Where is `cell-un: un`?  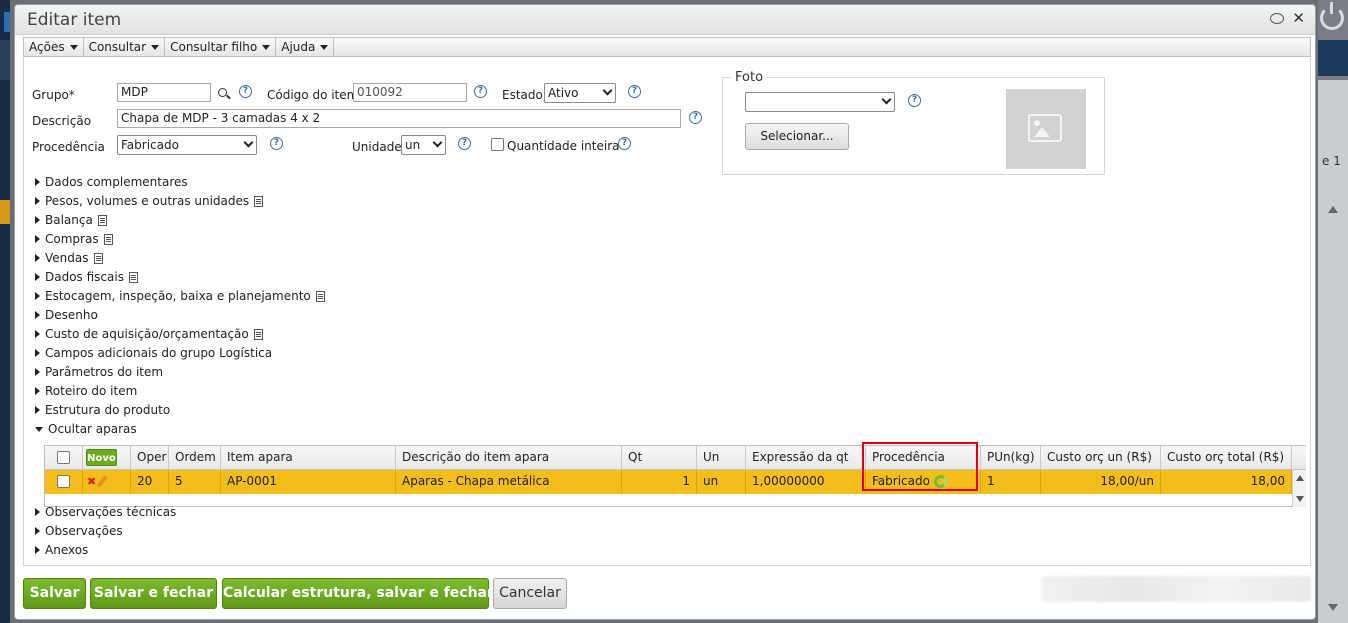 cell-un: un is located at coordinates (721, 482).